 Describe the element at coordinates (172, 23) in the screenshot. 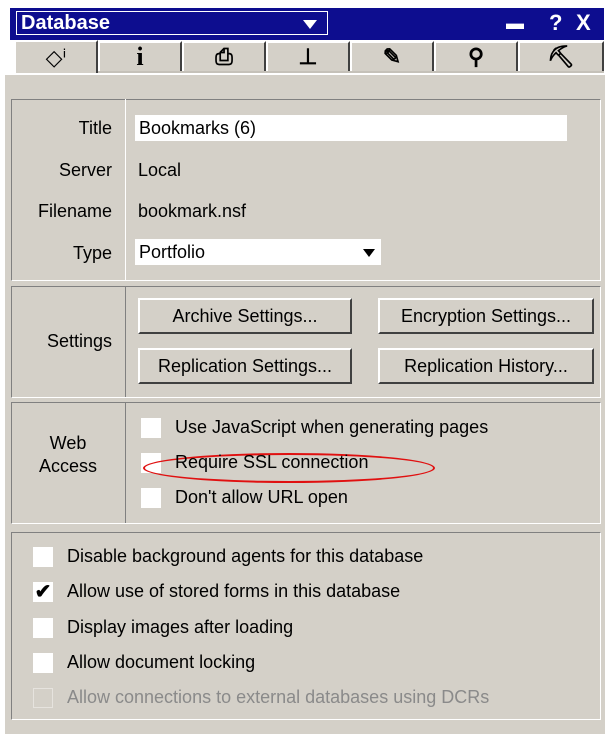

I see `properties-type-dropdown: Database` at that location.